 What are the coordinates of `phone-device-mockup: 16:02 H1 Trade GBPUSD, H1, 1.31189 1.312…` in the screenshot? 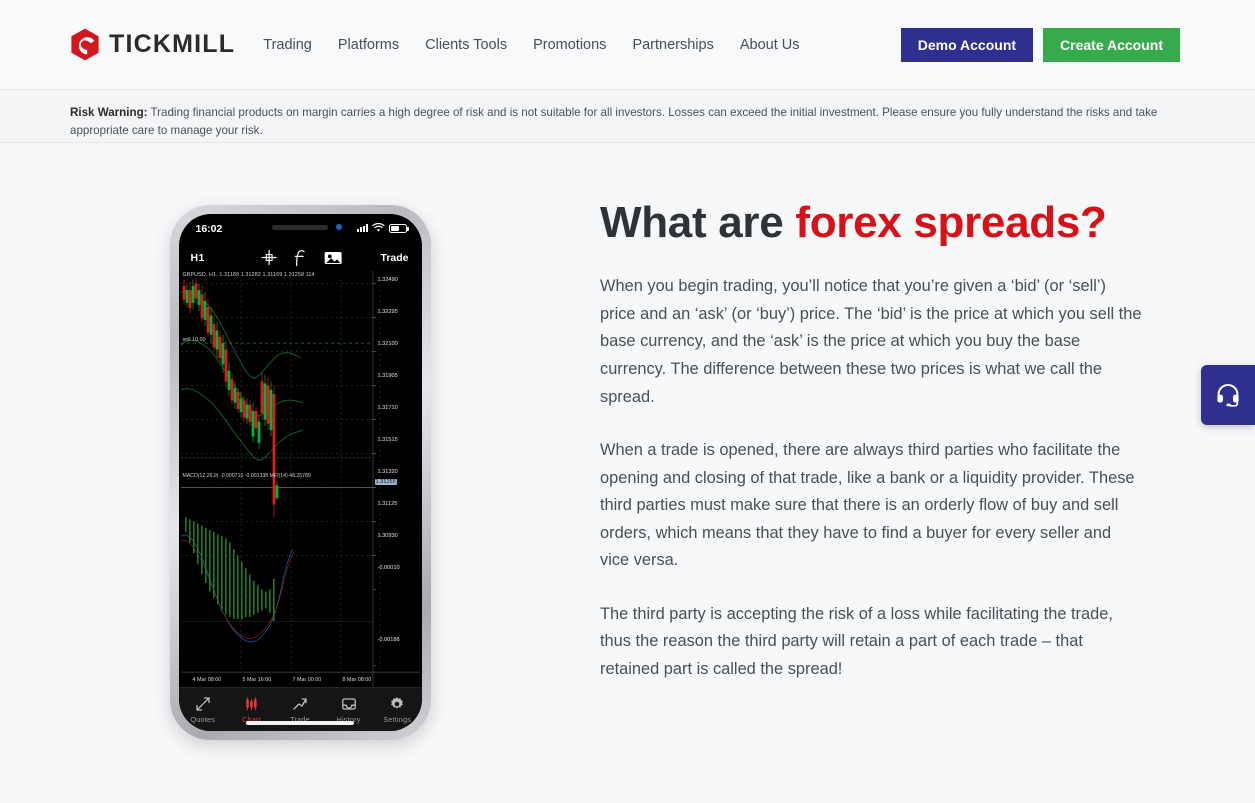 It's located at (300, 472).